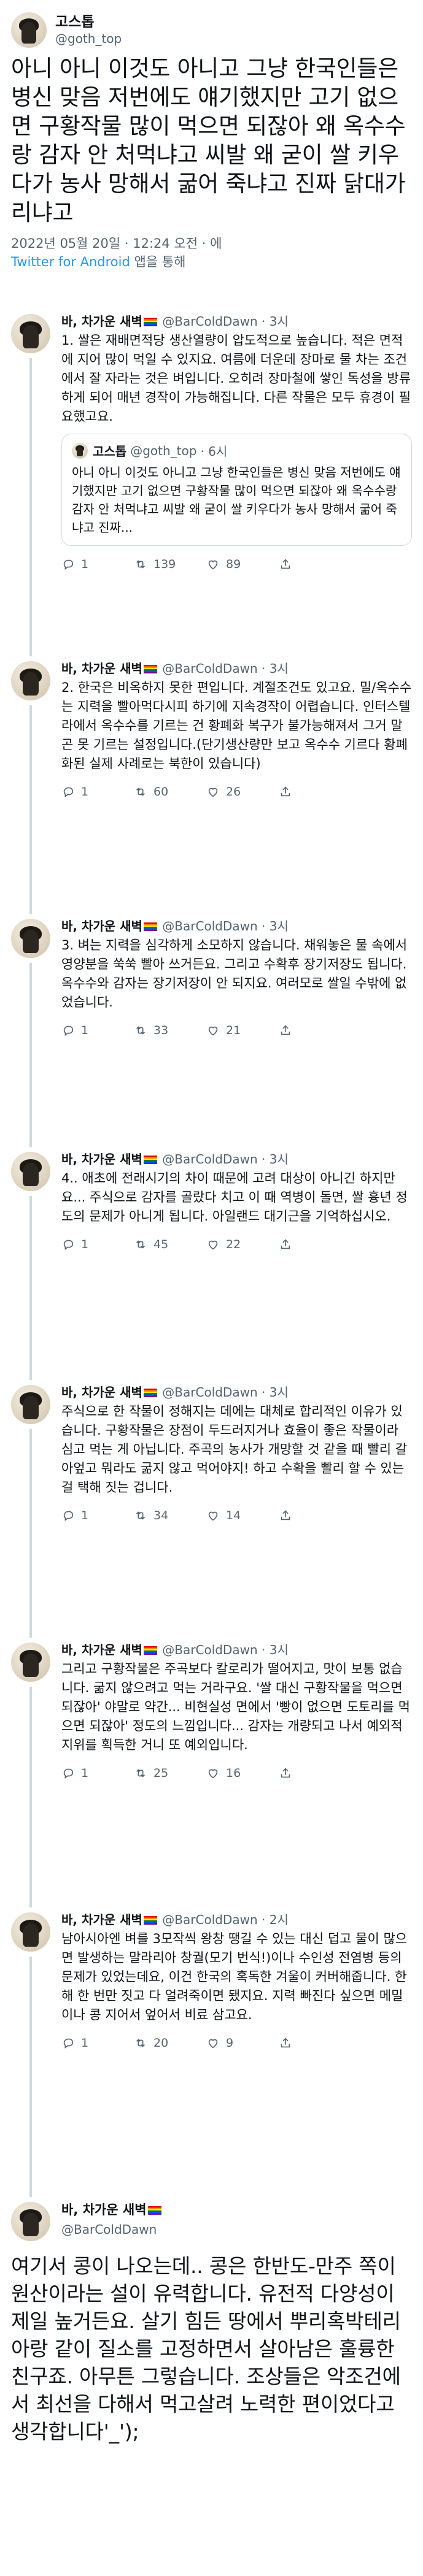  Describe the element at coordinates (88, 22) in the screenshot. I see `author-display-name: 고스톱` at that location.